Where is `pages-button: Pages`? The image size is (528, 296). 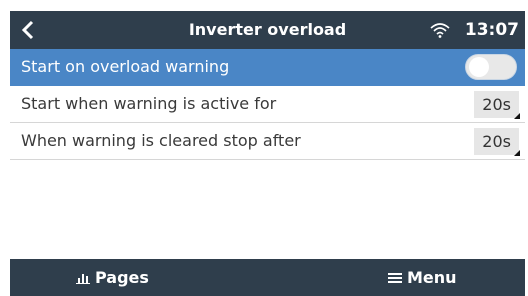 pages-button: Pages is located at coordinates (112, 277).